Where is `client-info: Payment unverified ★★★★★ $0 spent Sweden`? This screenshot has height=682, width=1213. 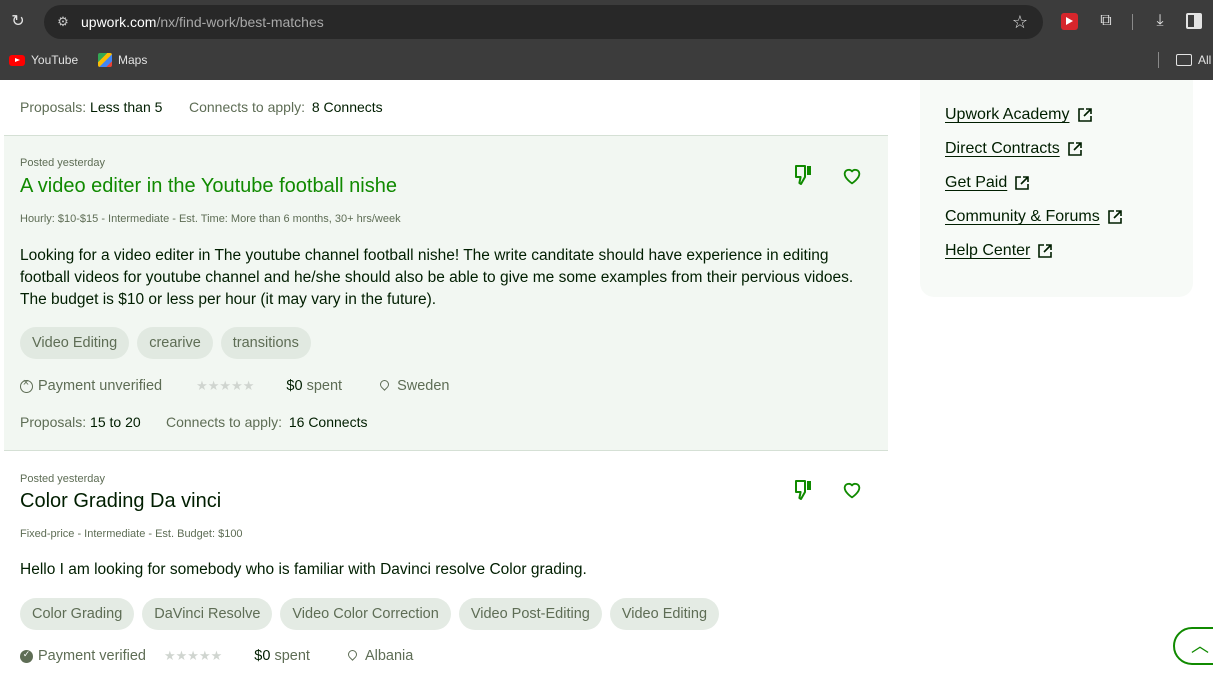
client-info: Payment unverified ★★★★★ $0 spent Sweden is located at coordinates (234, 385).